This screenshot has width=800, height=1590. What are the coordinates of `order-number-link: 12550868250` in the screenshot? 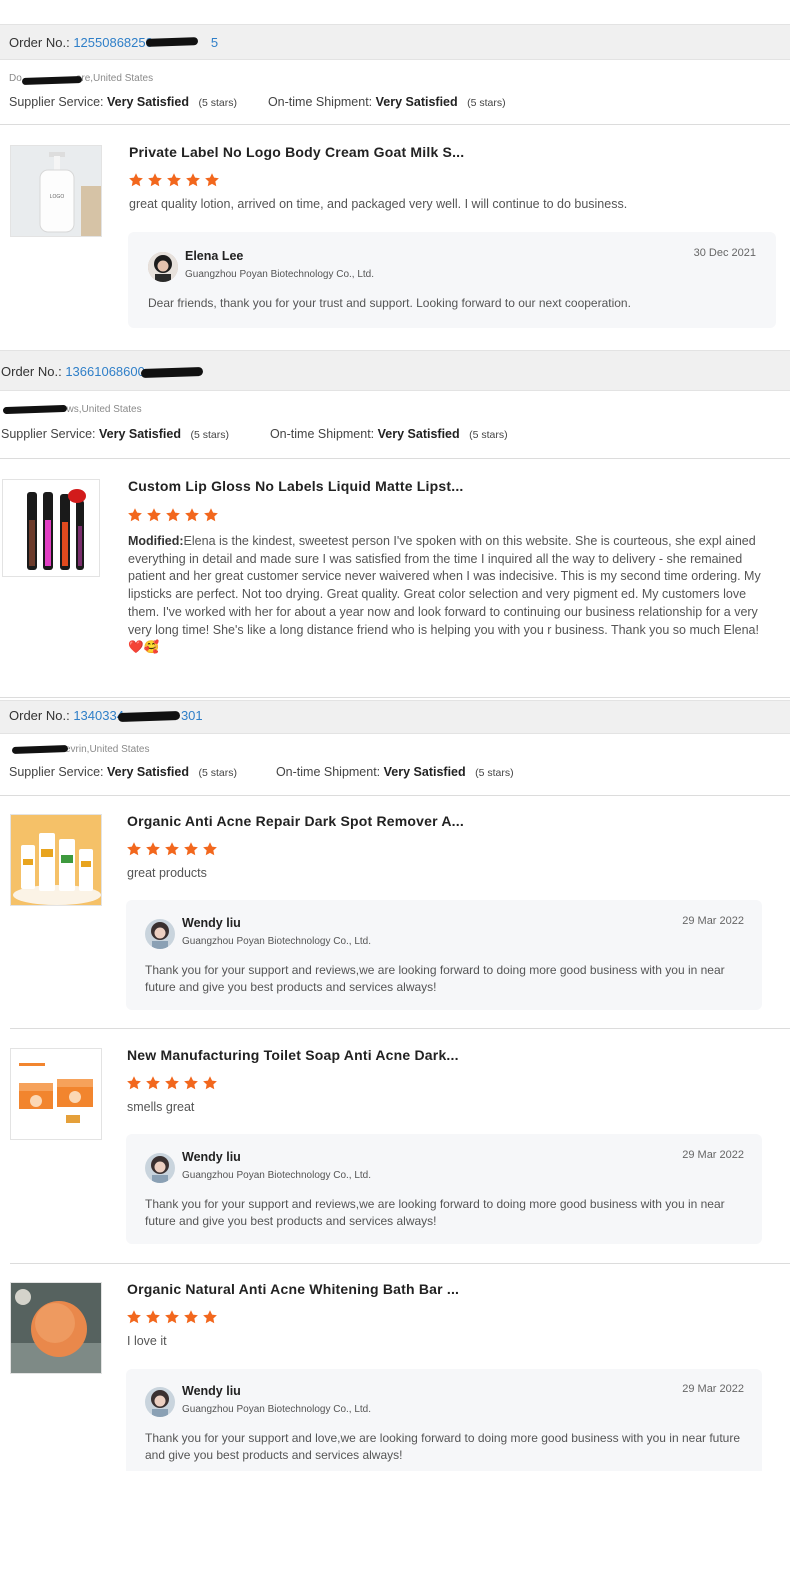 It's located at (113, 42).